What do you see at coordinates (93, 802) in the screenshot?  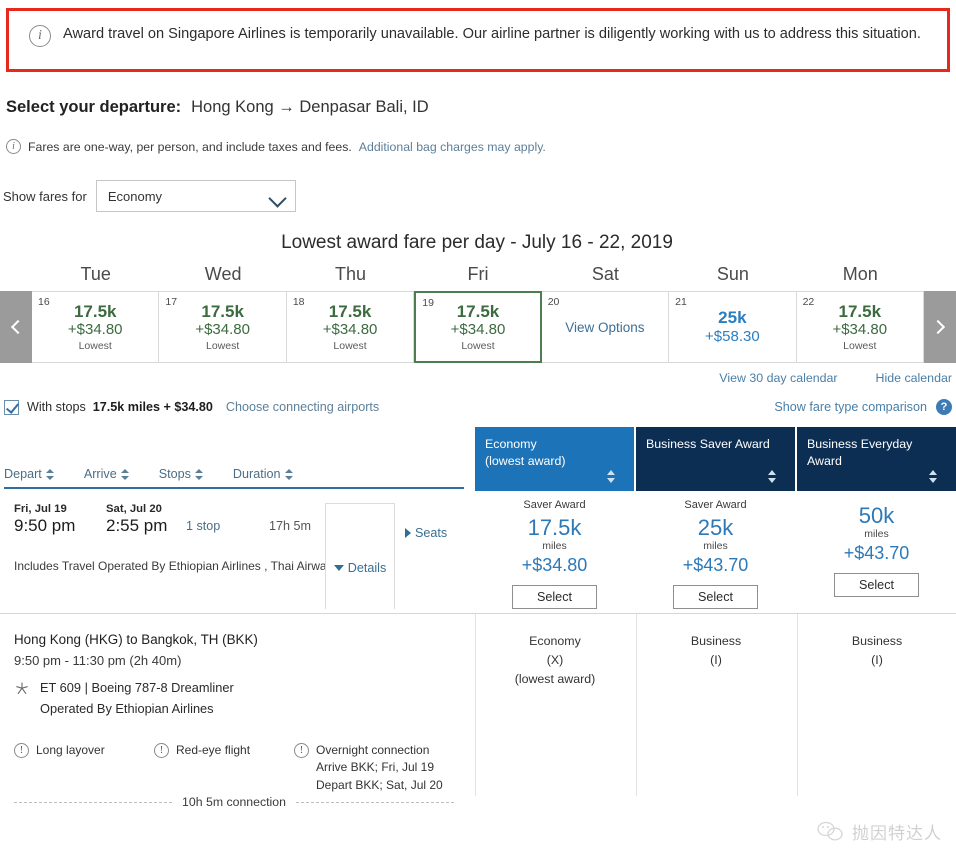 I see `dashed-line-left` at bounding box center [93, 802].